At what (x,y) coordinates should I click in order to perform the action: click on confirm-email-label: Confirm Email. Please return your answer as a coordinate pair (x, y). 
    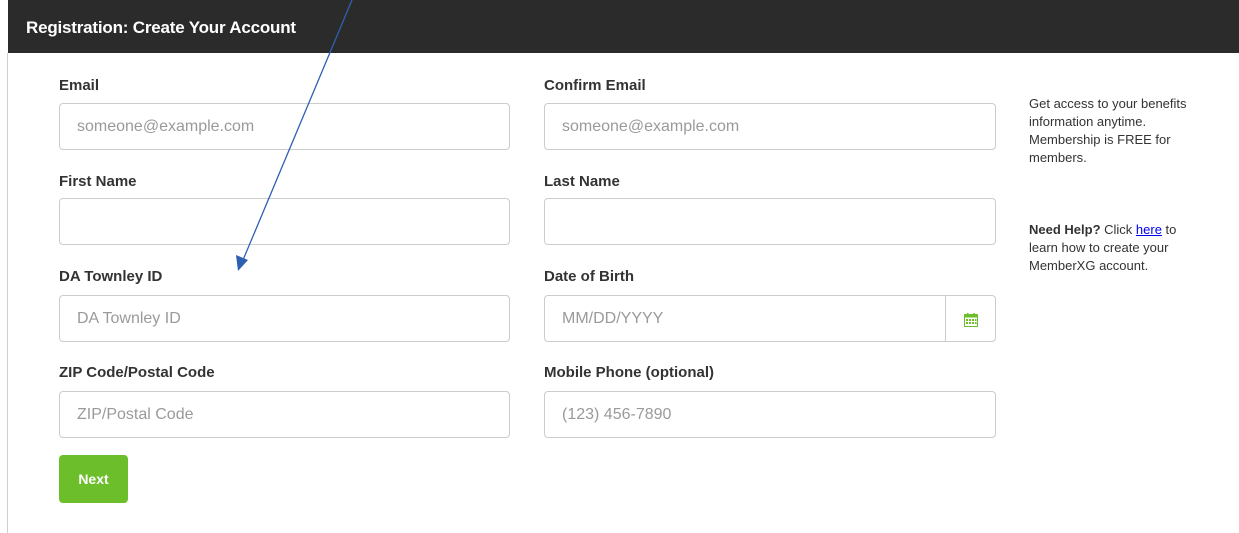
    Looking at the image, I should click on (595, 85).